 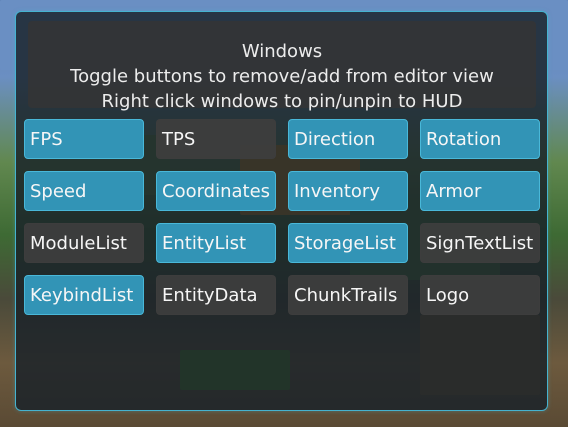 What do you see at coordinates (84, 139) in the screenshot?
I see `fps-toggle-button: FPS` at bounding box center [84, 139].